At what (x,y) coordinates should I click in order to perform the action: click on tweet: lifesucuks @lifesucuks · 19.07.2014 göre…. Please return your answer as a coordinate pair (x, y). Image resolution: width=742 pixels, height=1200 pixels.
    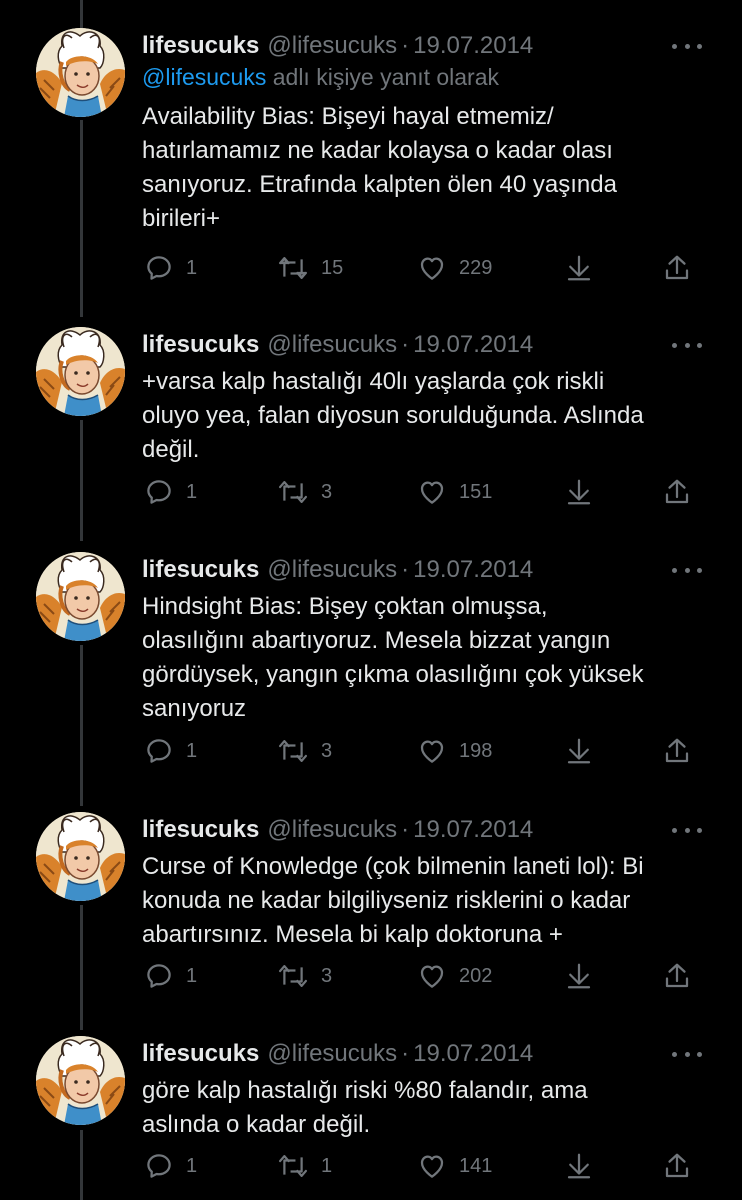
    Looking at the image, I should click on (371, 1118).